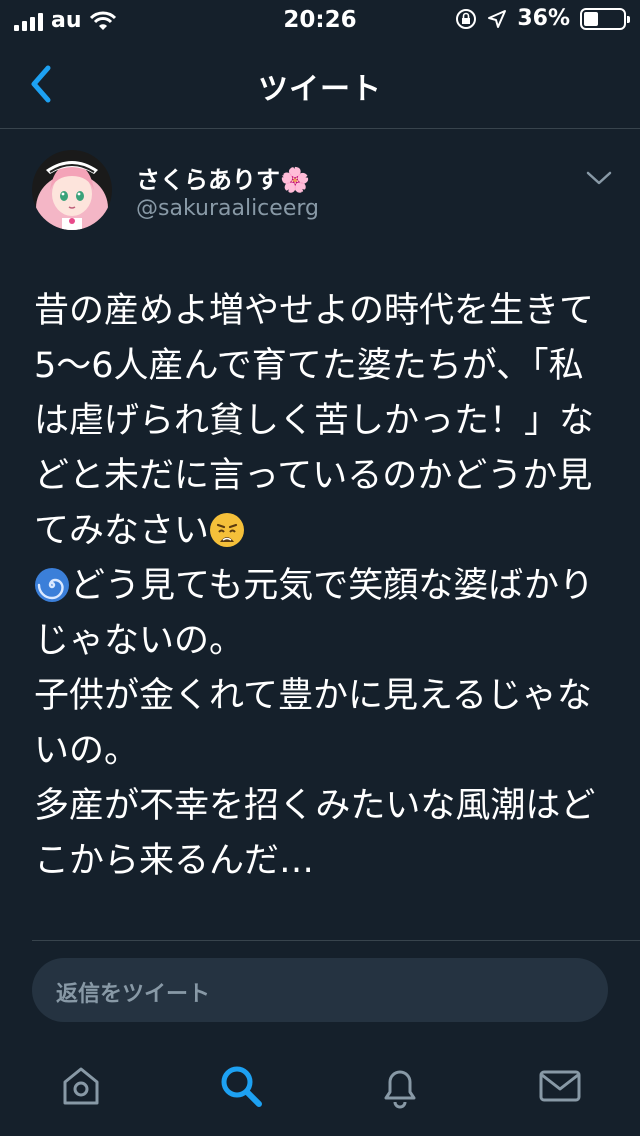 The width and height of the screenshot is (640, 1136). I want to click on divider, so click(336, 940).